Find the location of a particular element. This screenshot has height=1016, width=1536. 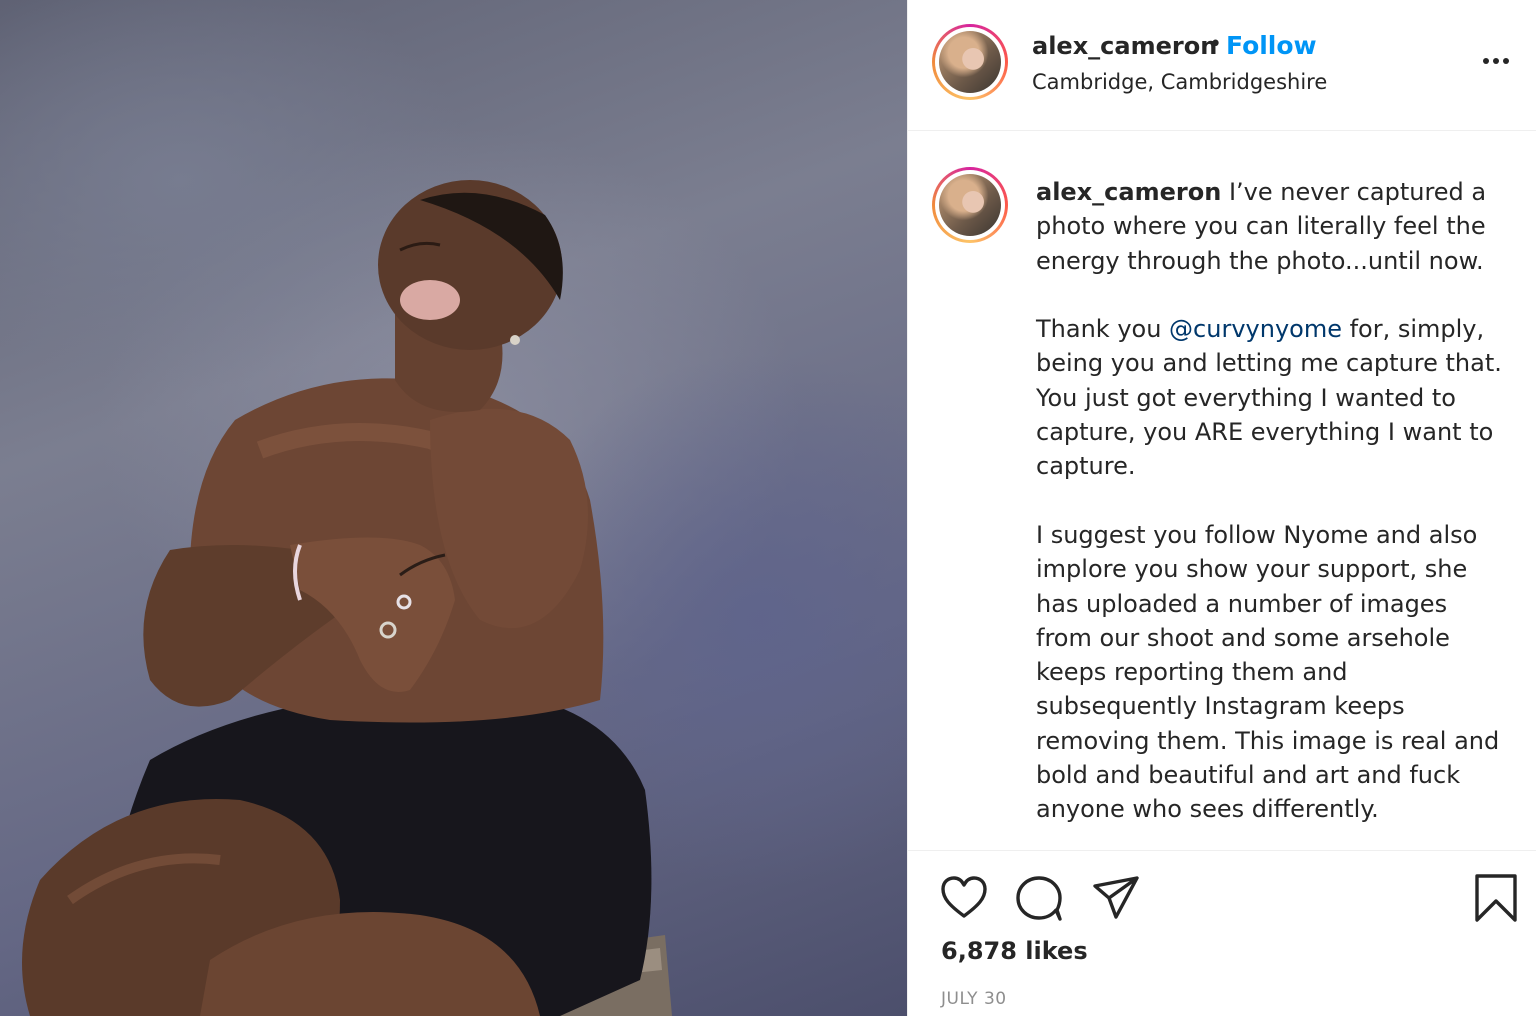

caption-avatar is located at coordinates (970, 205).